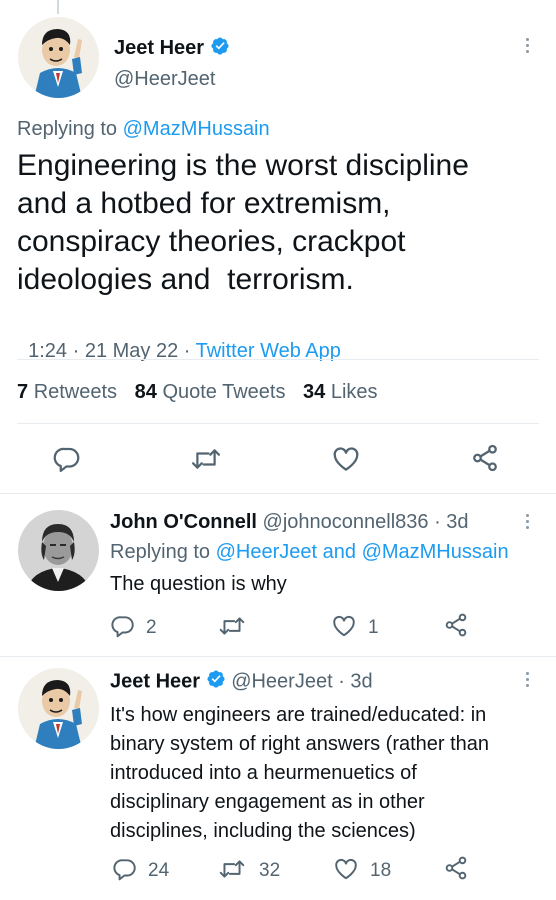 This screenshot has height=900, width=556. What do you see at coordinates (354, 392) in the screenshot?
I see `likes-label: Likes` at bounding box center [354, 392].